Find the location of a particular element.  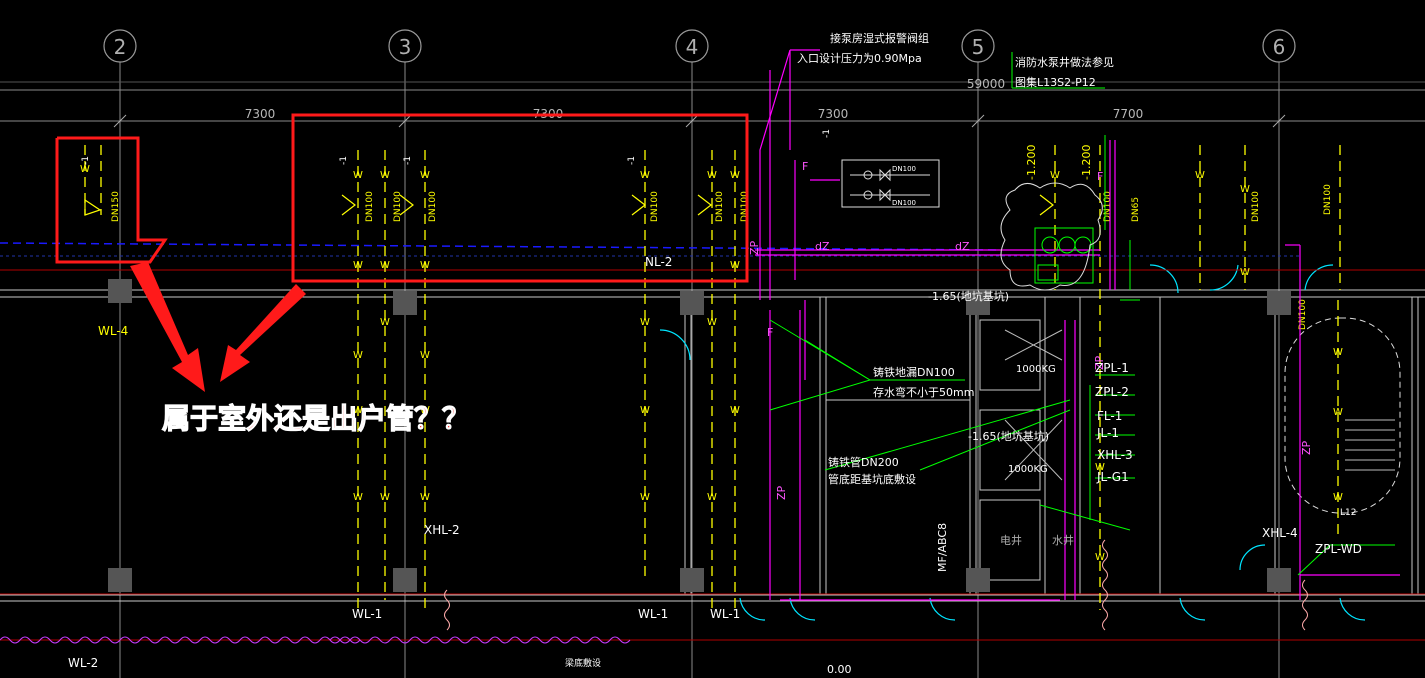

pipe-label-wl2: WL-2 is located at coordinates (83, 663).